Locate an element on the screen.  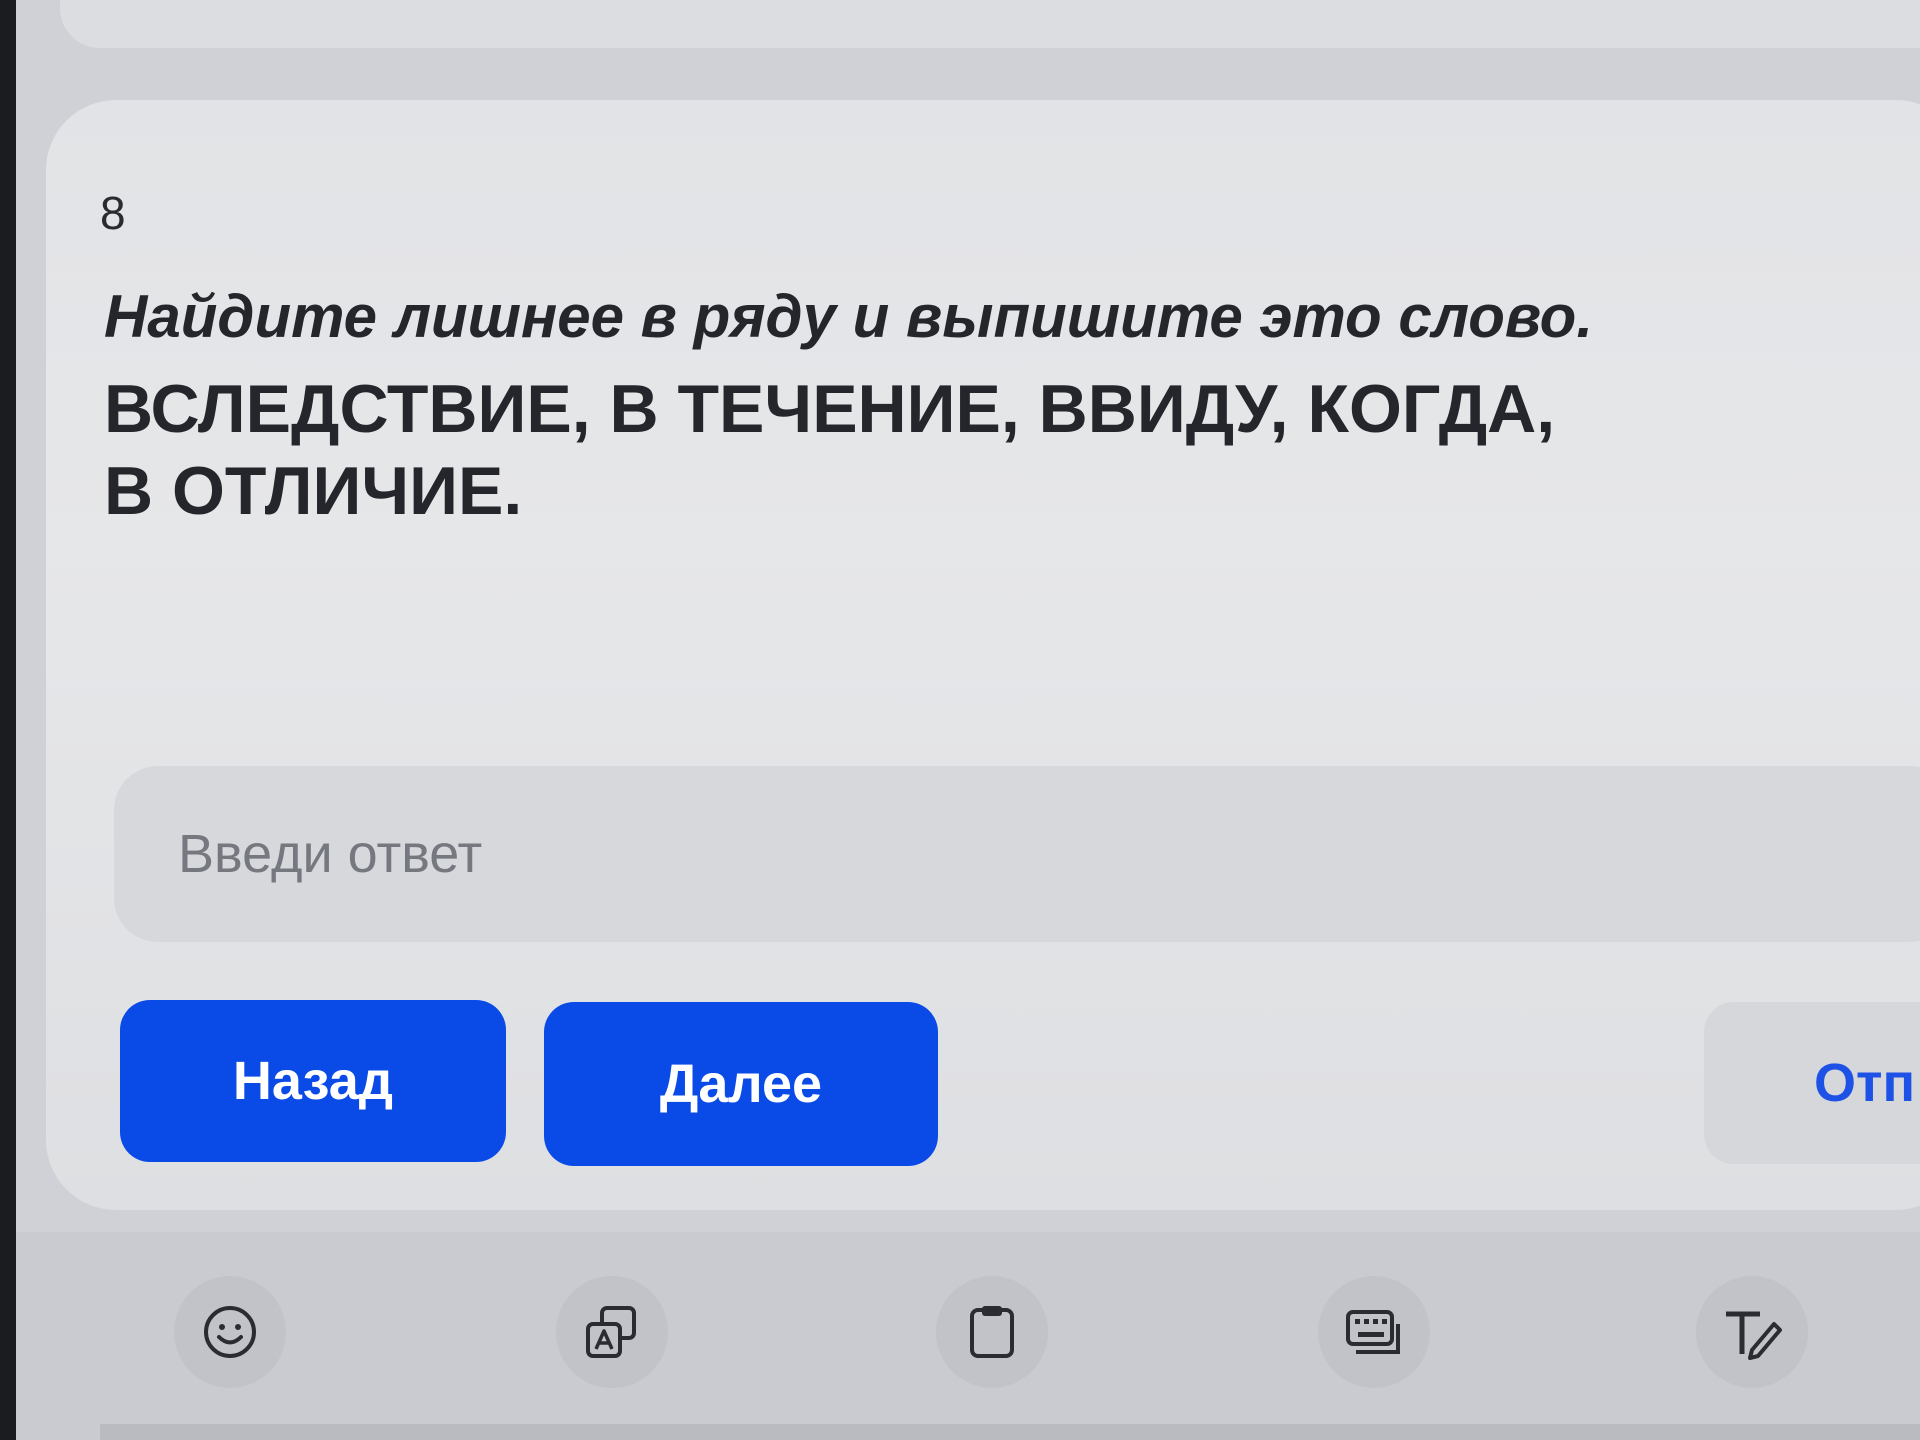
previous-card is located at coordinates (990, 24).